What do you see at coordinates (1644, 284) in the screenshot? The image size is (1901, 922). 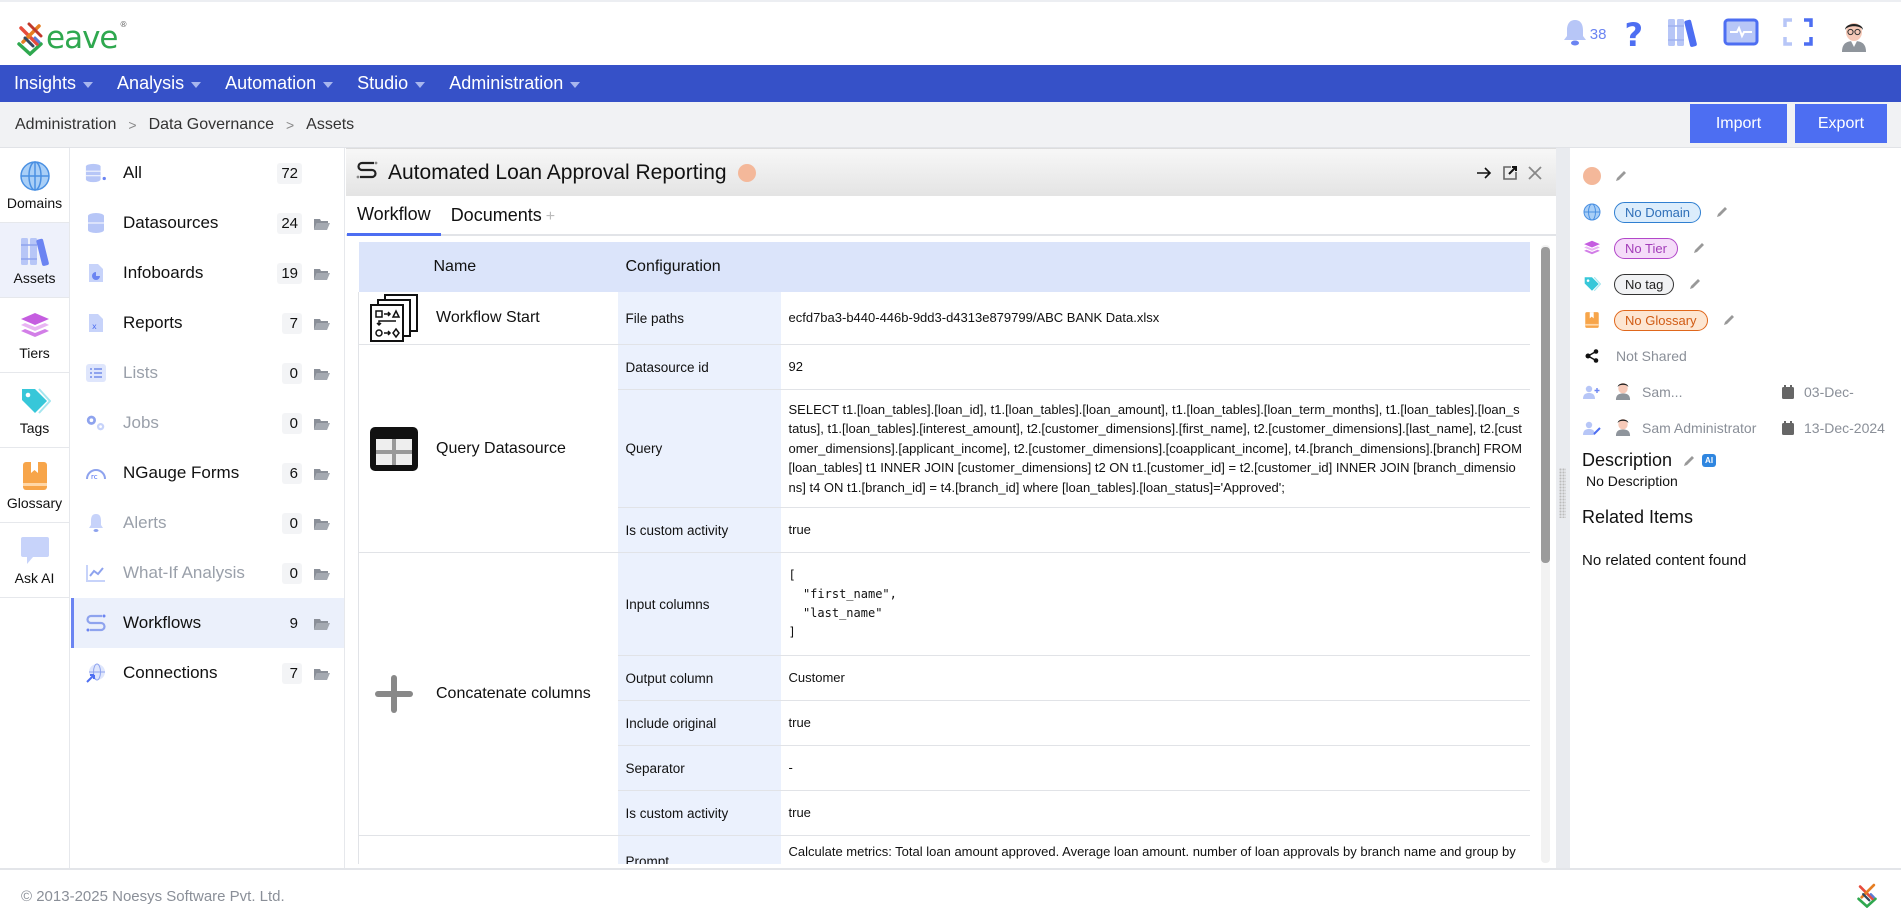 I see `tag-pill: No tag` at bounding box center [1644, 284].